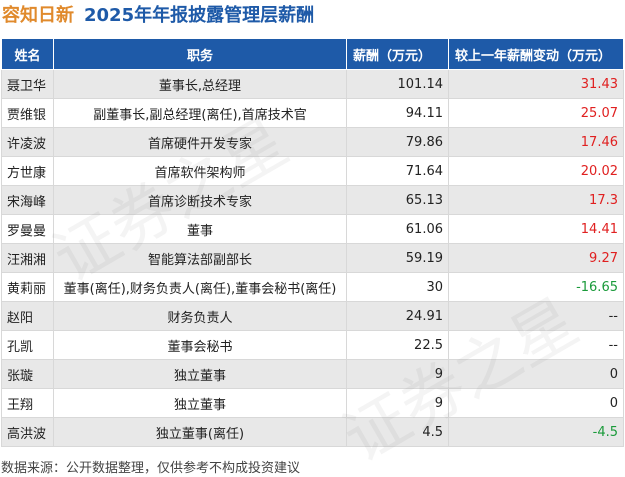 This screenshot has width=625, height=477. Describe the element at coordinates (200, 142) in the screenshot. I see `position-cell: 首席硬件开发专家` at that location.